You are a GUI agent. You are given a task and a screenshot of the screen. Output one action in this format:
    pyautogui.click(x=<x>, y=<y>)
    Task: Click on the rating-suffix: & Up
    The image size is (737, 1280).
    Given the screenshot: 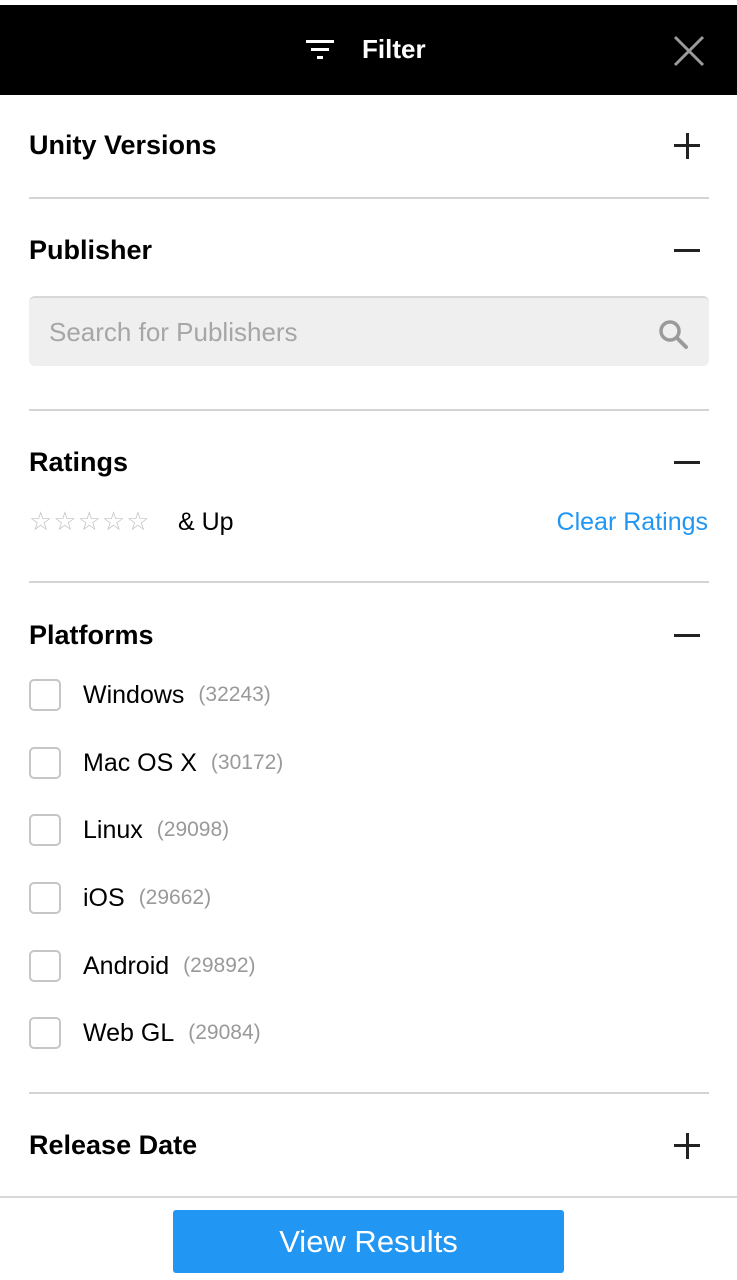 What is the action you would take?
    pyautogui.click(x=206, y=522)
    